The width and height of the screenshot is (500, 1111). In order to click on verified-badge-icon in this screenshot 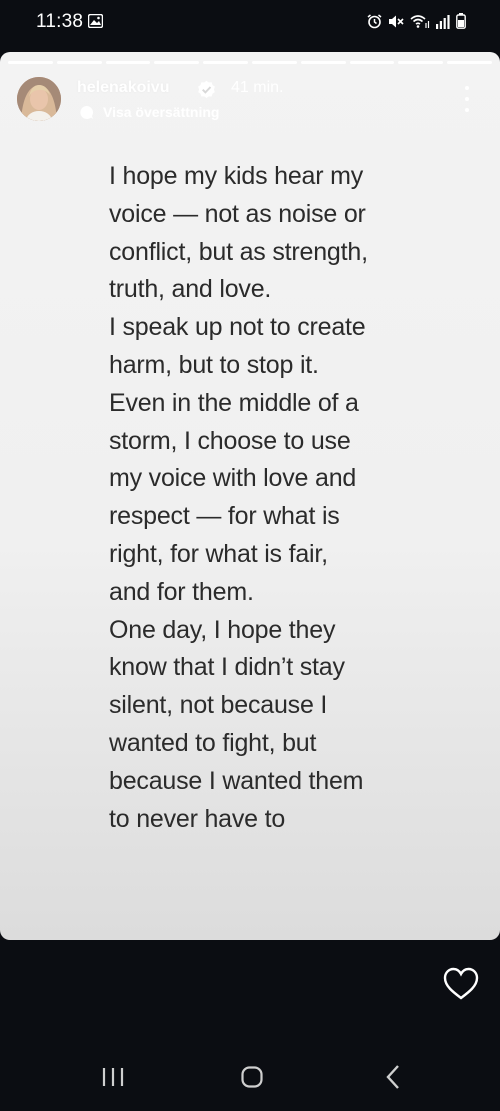, I will do `click(206, 89)`.